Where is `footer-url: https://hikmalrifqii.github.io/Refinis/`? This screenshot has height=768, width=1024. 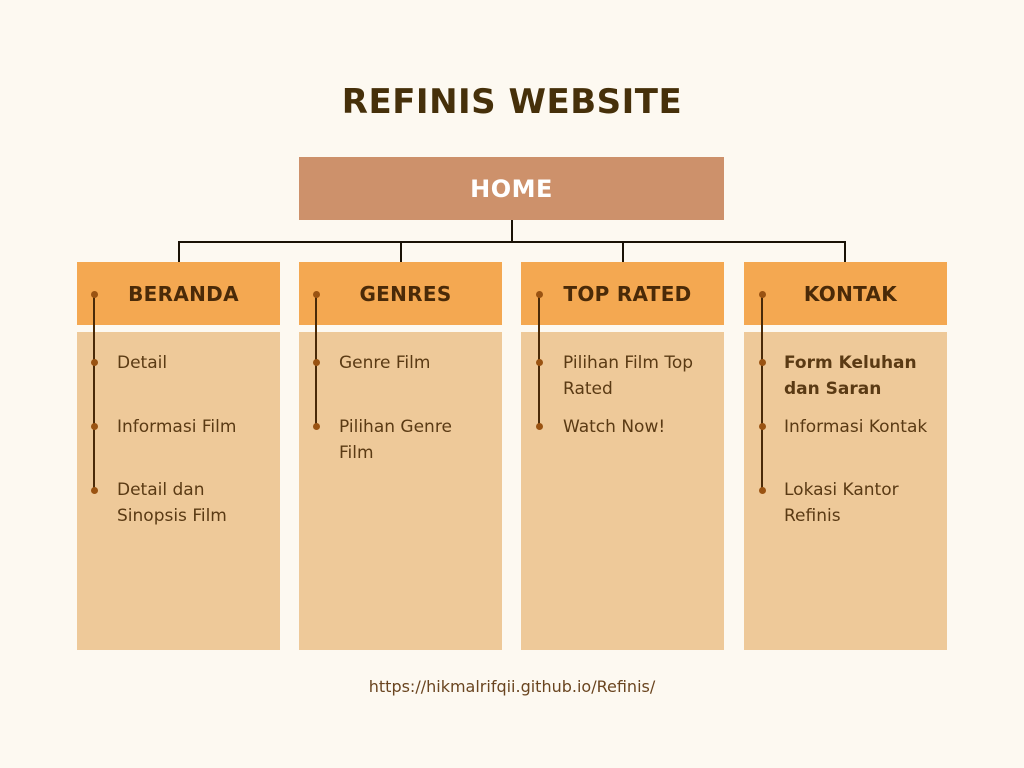 footer-url: https://hikmalrifqii.github.io/Refinis/ is located at coordinates (512, 686).